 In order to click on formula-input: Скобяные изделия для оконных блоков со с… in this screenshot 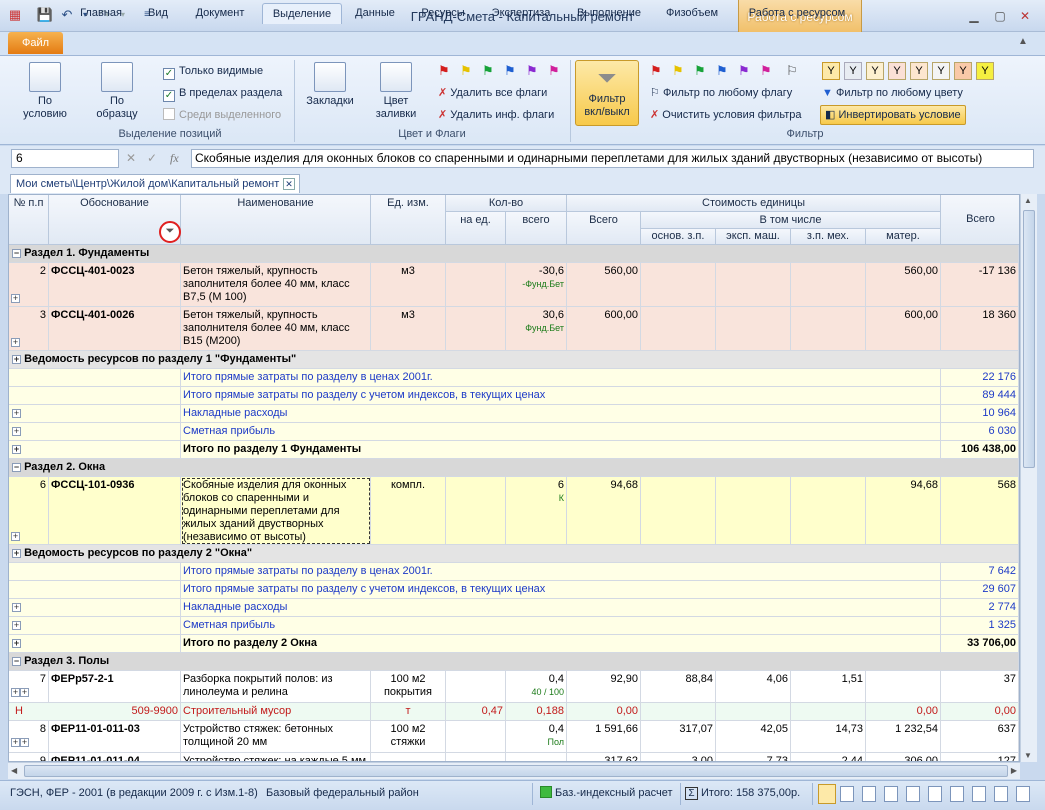, I will do `click(612, 158)`.